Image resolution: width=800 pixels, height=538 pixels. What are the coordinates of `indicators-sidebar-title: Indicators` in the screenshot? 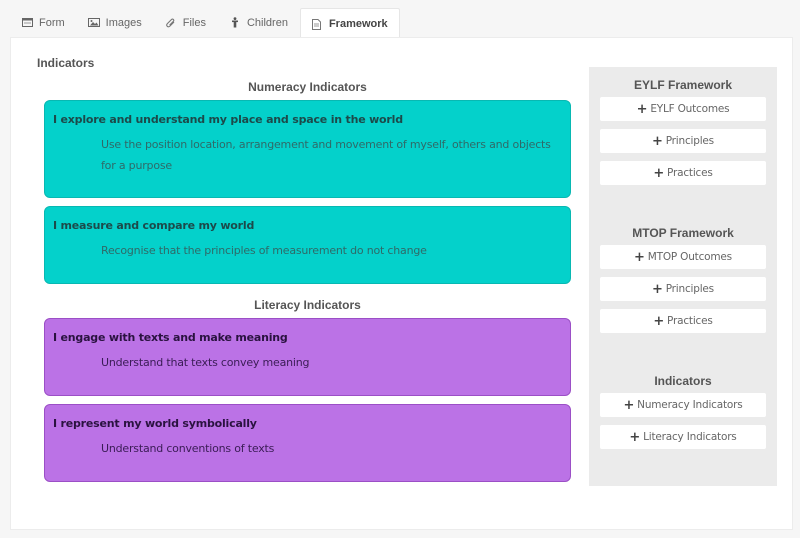 It's located at (683, 381).